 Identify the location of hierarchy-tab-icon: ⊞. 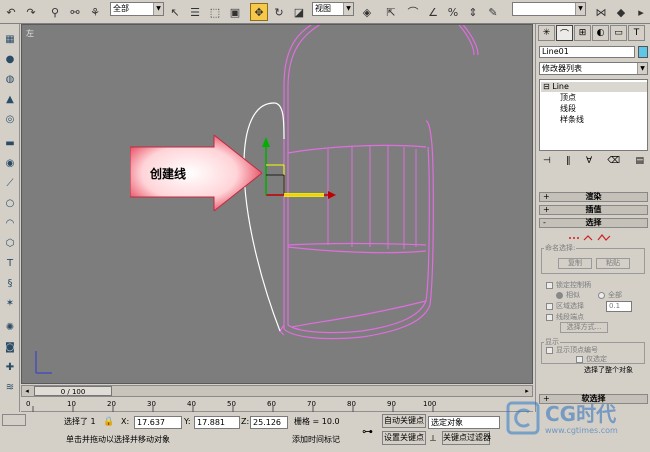
(582, 33).